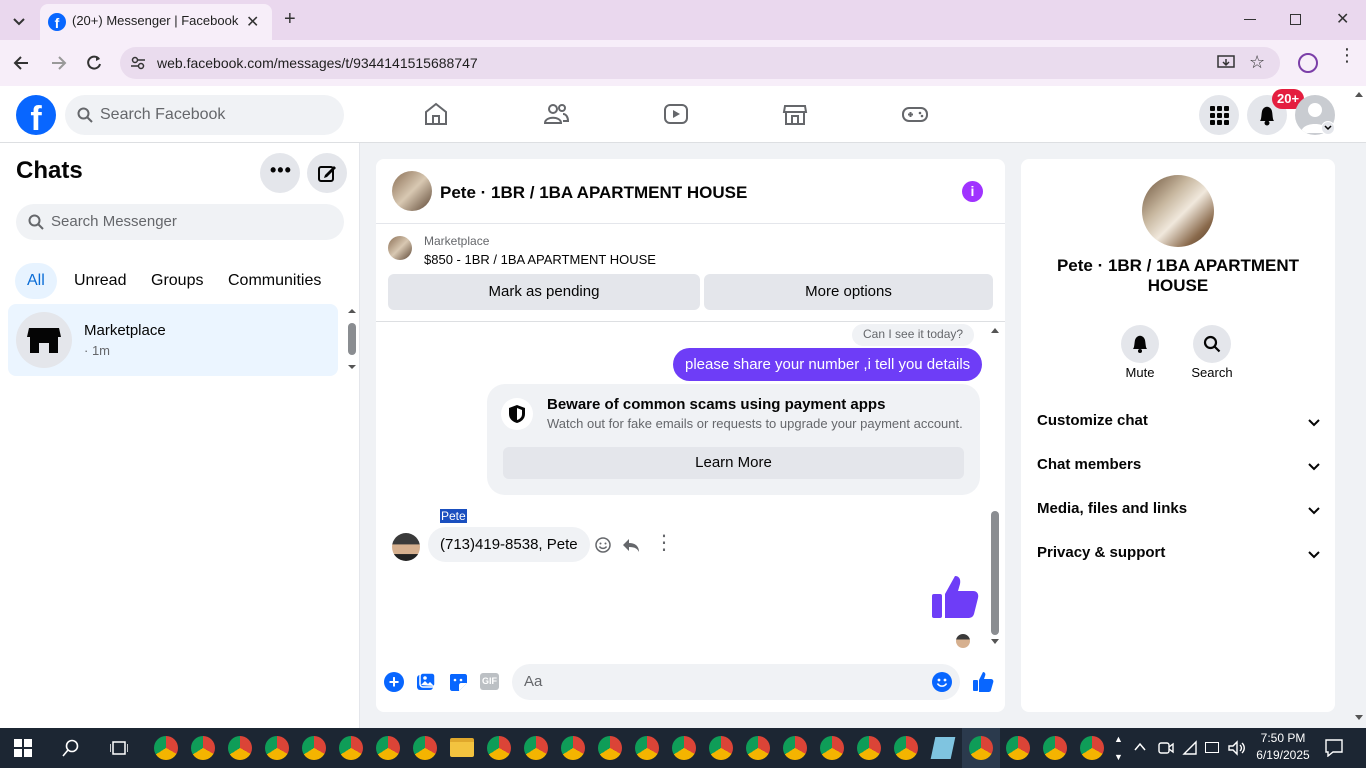 The height and width of the screenshot is (768, 1366). I want to click on chats-options-button: •••, so click(280, 173).